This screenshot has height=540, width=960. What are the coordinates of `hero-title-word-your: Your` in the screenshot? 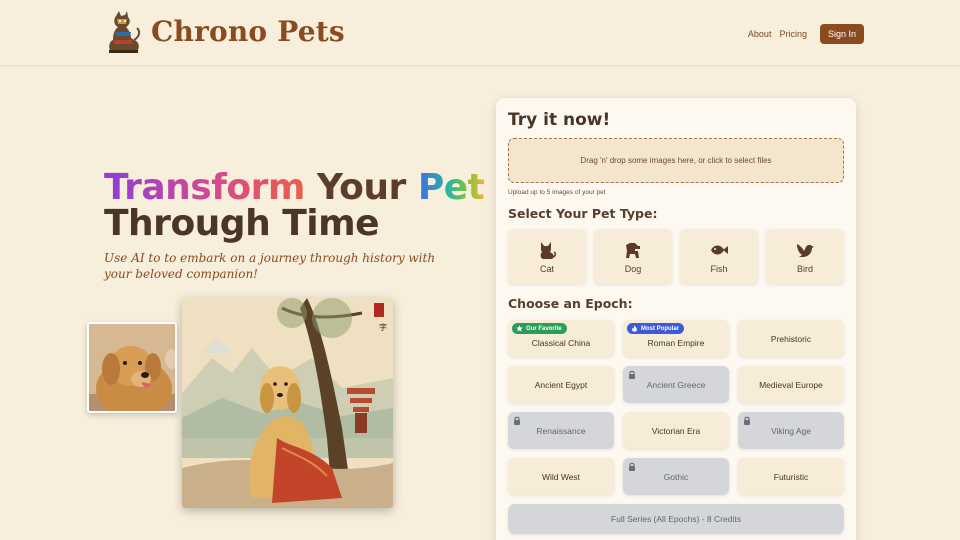 It's located at (361, 187).